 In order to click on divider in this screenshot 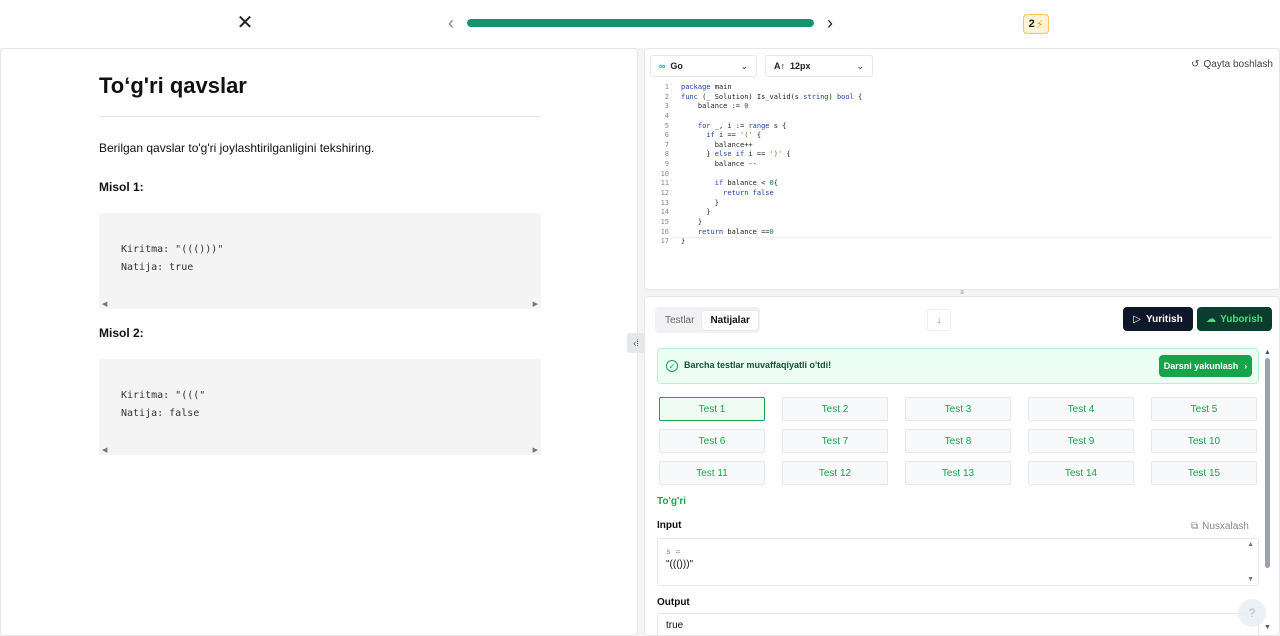, I will do `click(320, 116)`.